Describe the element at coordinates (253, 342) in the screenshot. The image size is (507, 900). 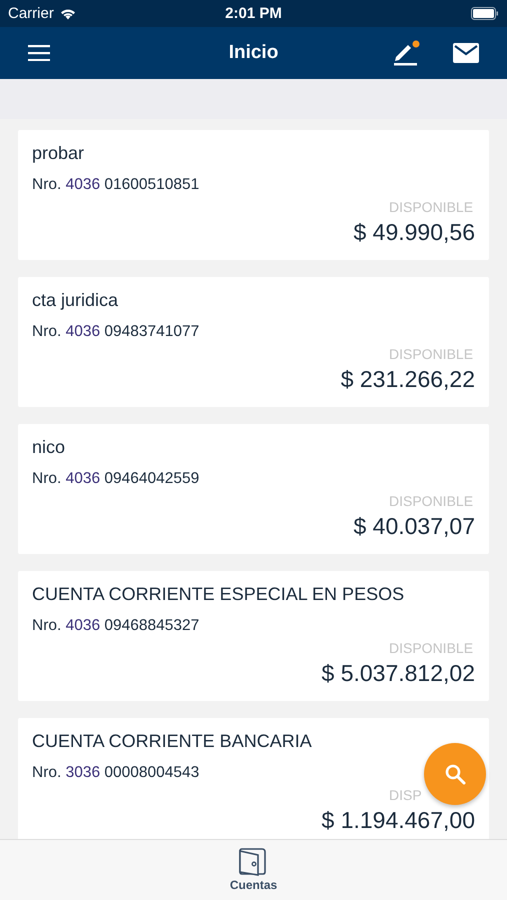
I see `account-card: cta juridica Nro. 4036 09483741077 DISPONIBLE $ 231.266,22` at that location.